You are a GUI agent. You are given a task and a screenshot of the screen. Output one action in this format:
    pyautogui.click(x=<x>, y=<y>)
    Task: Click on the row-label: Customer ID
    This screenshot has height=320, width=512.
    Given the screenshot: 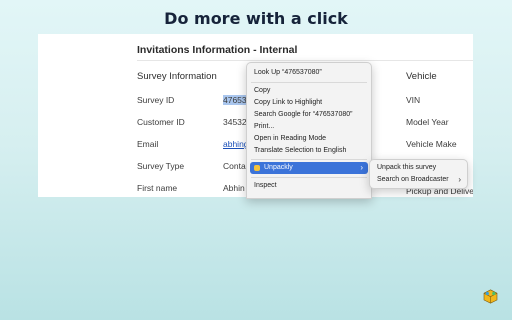 What is the action you would take?
    pyautogui.click(x=161, y=122)
    